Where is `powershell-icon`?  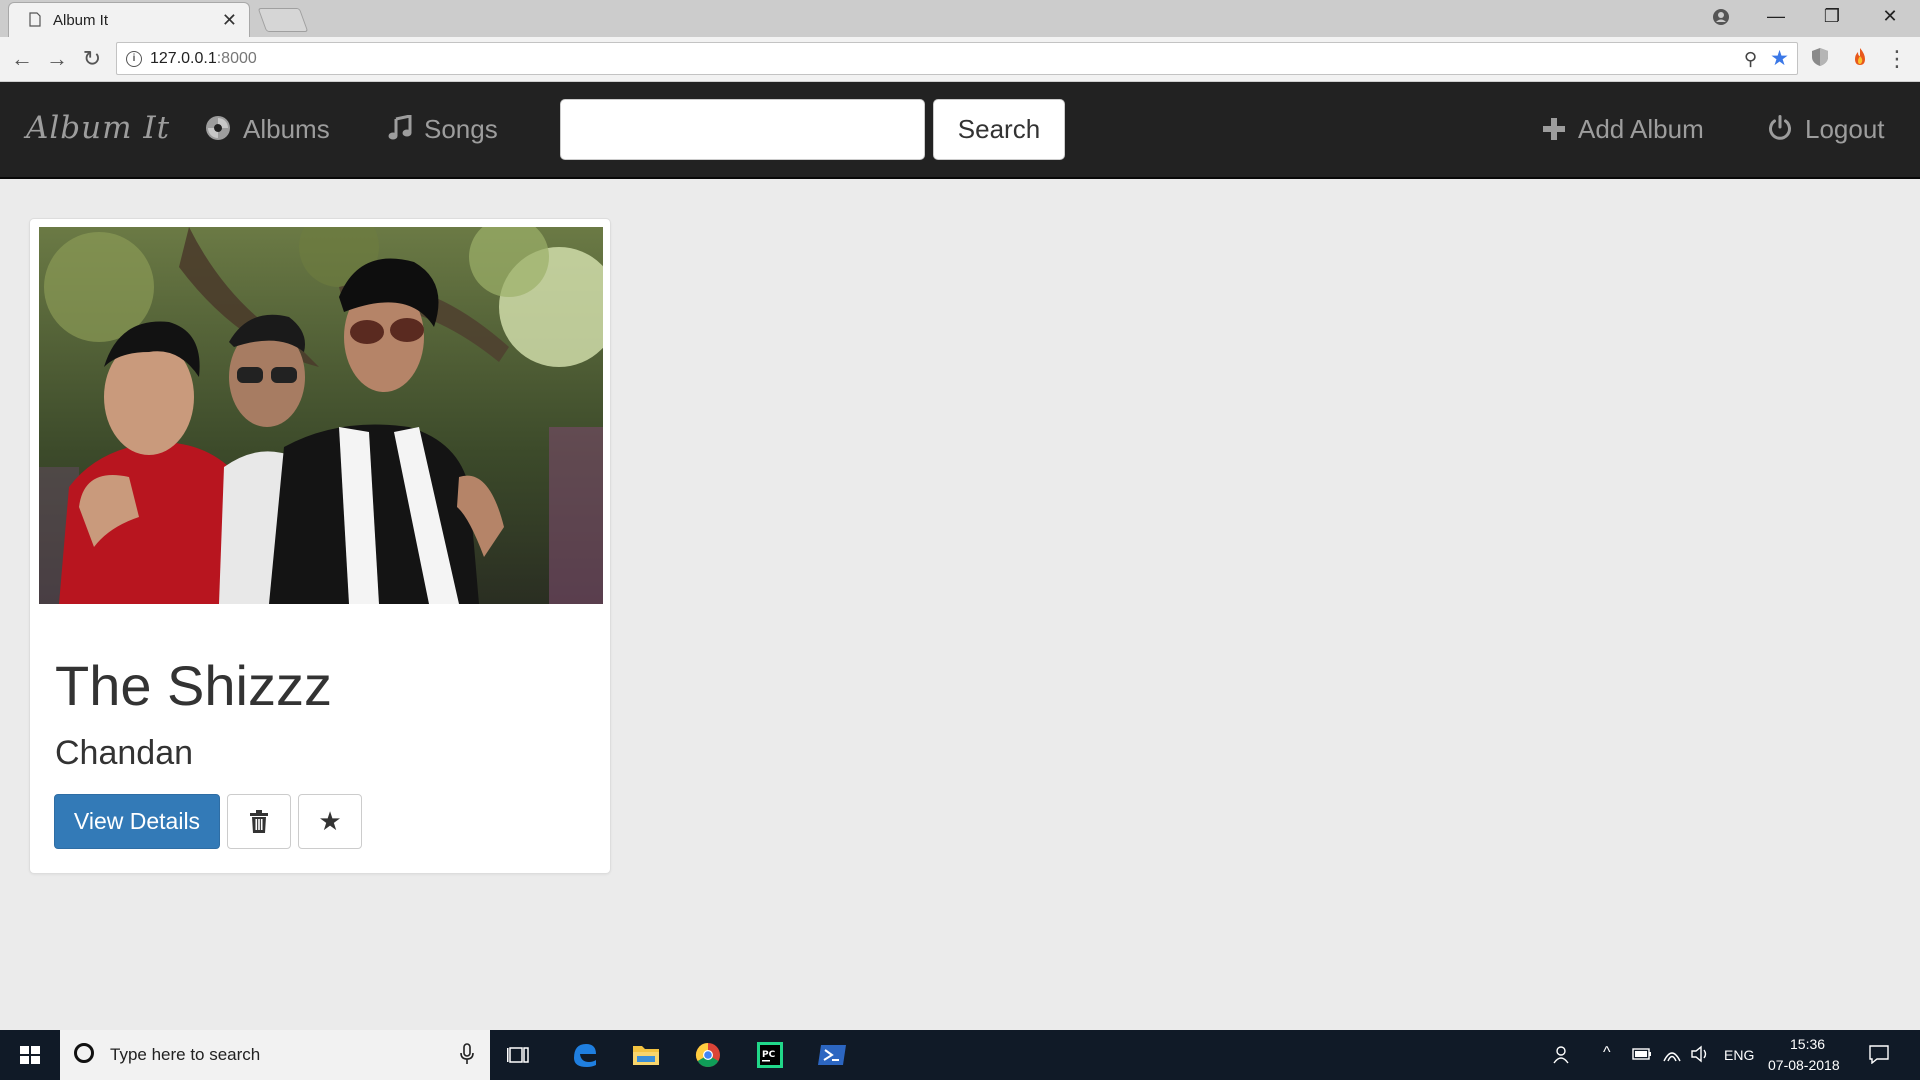
powershell-icon is located at coordinates (832, 1055).